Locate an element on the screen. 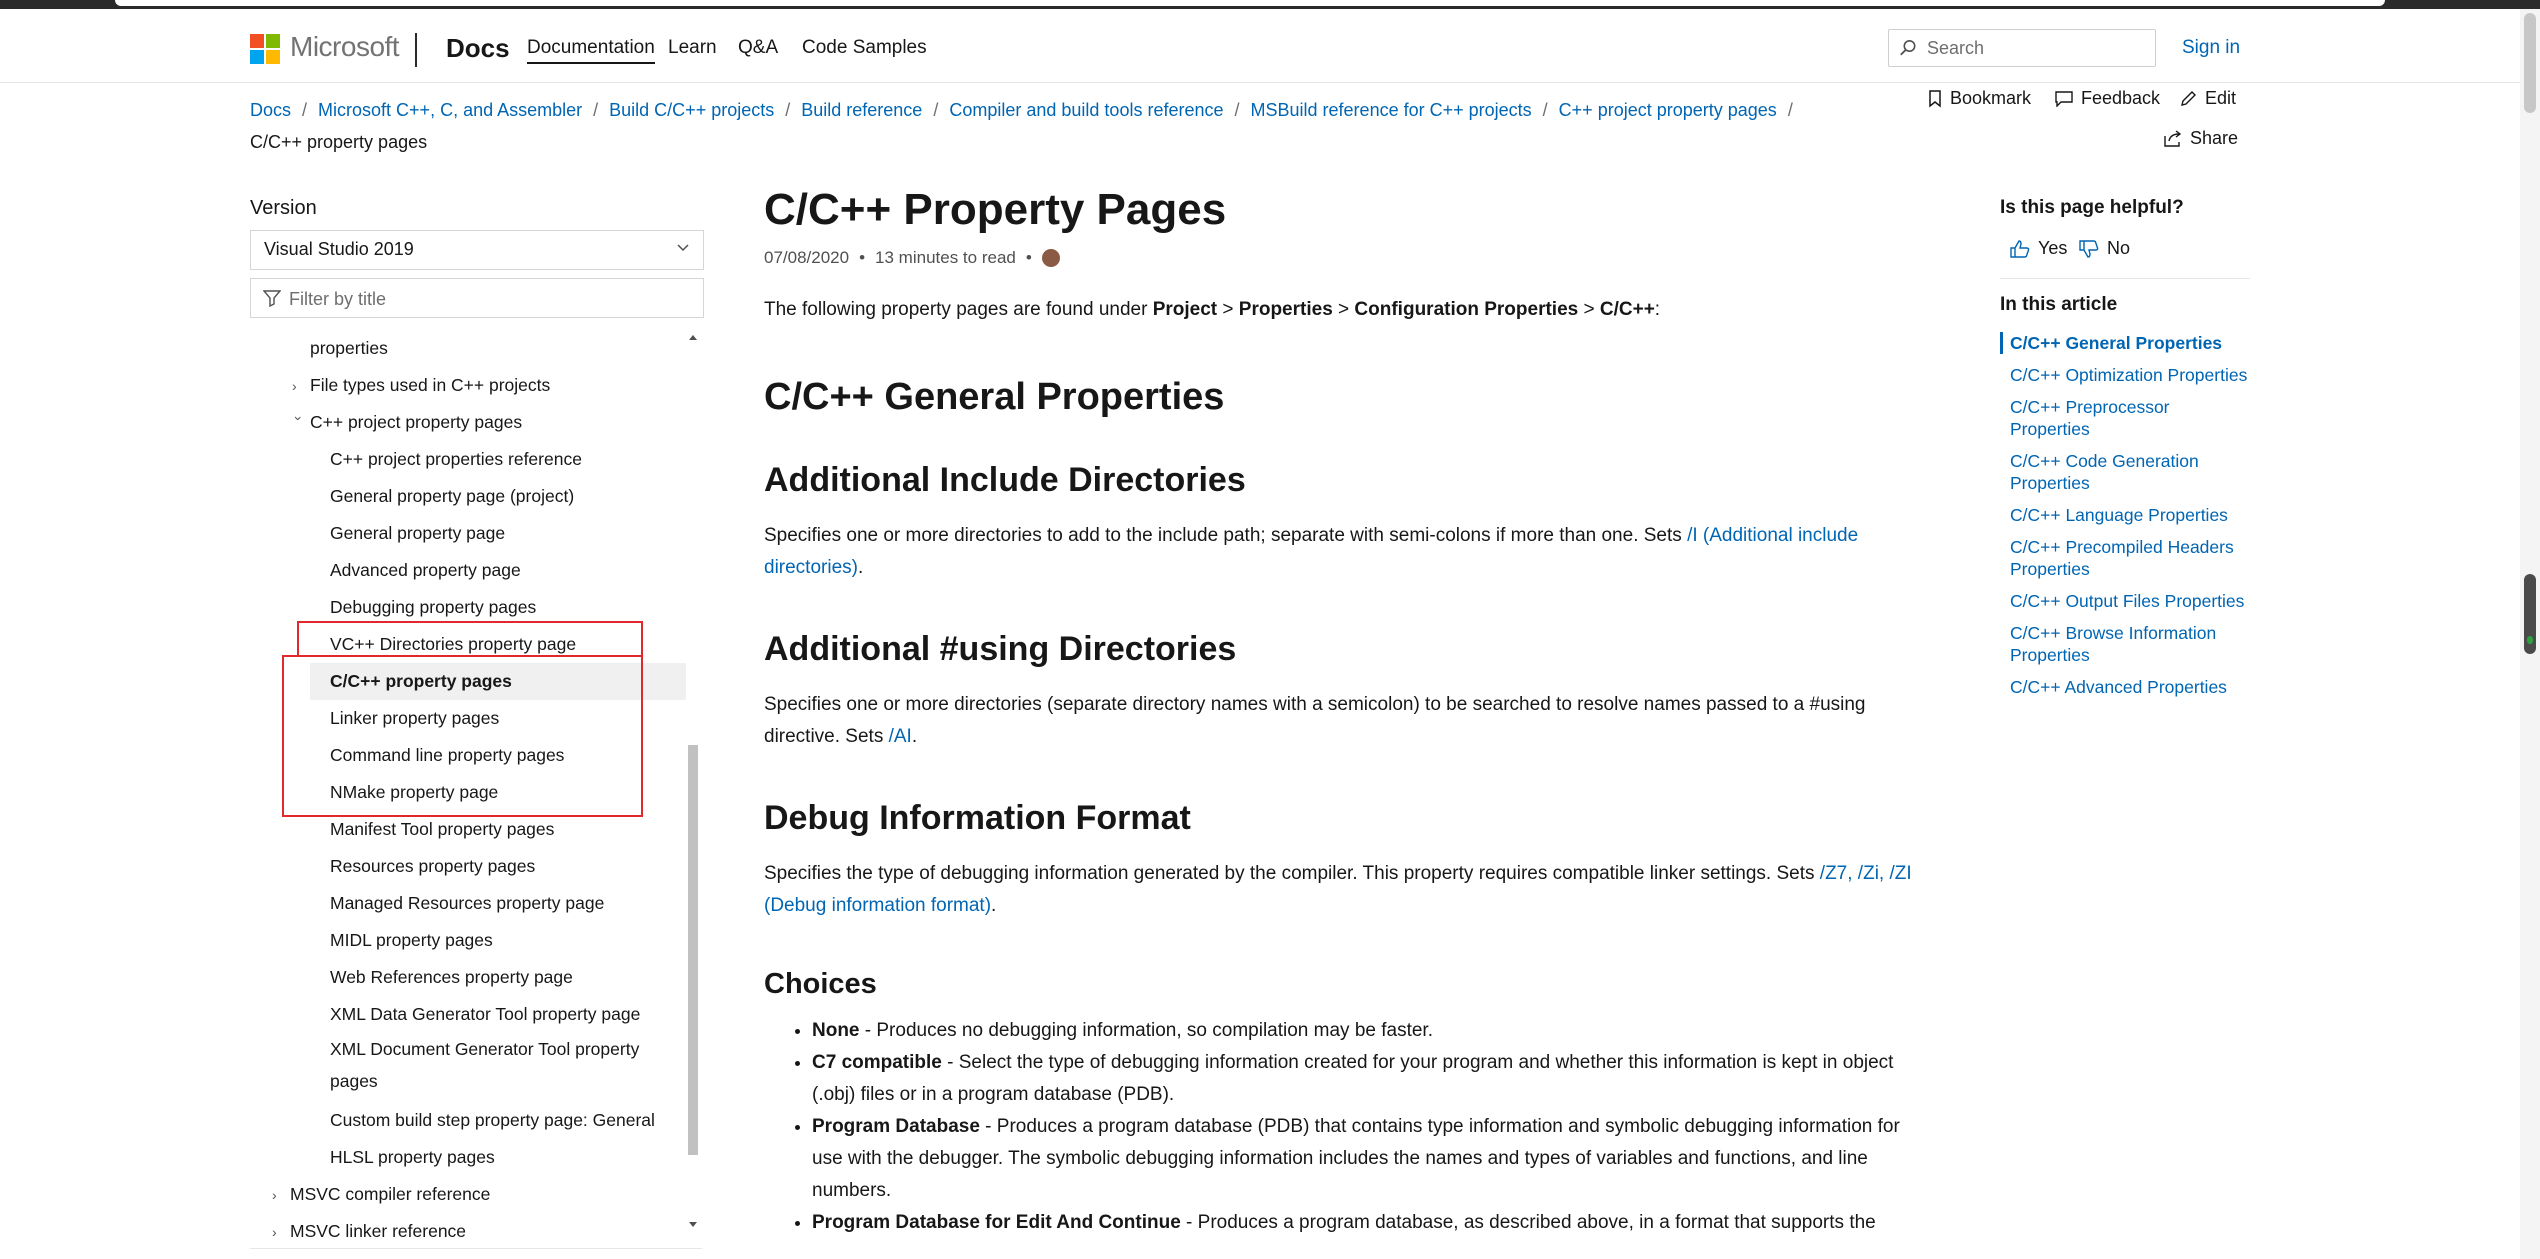 The height and width of the screenshot is (1259, 2540). bookmark-button: Bookmark is located at coordinates (1979, 98).